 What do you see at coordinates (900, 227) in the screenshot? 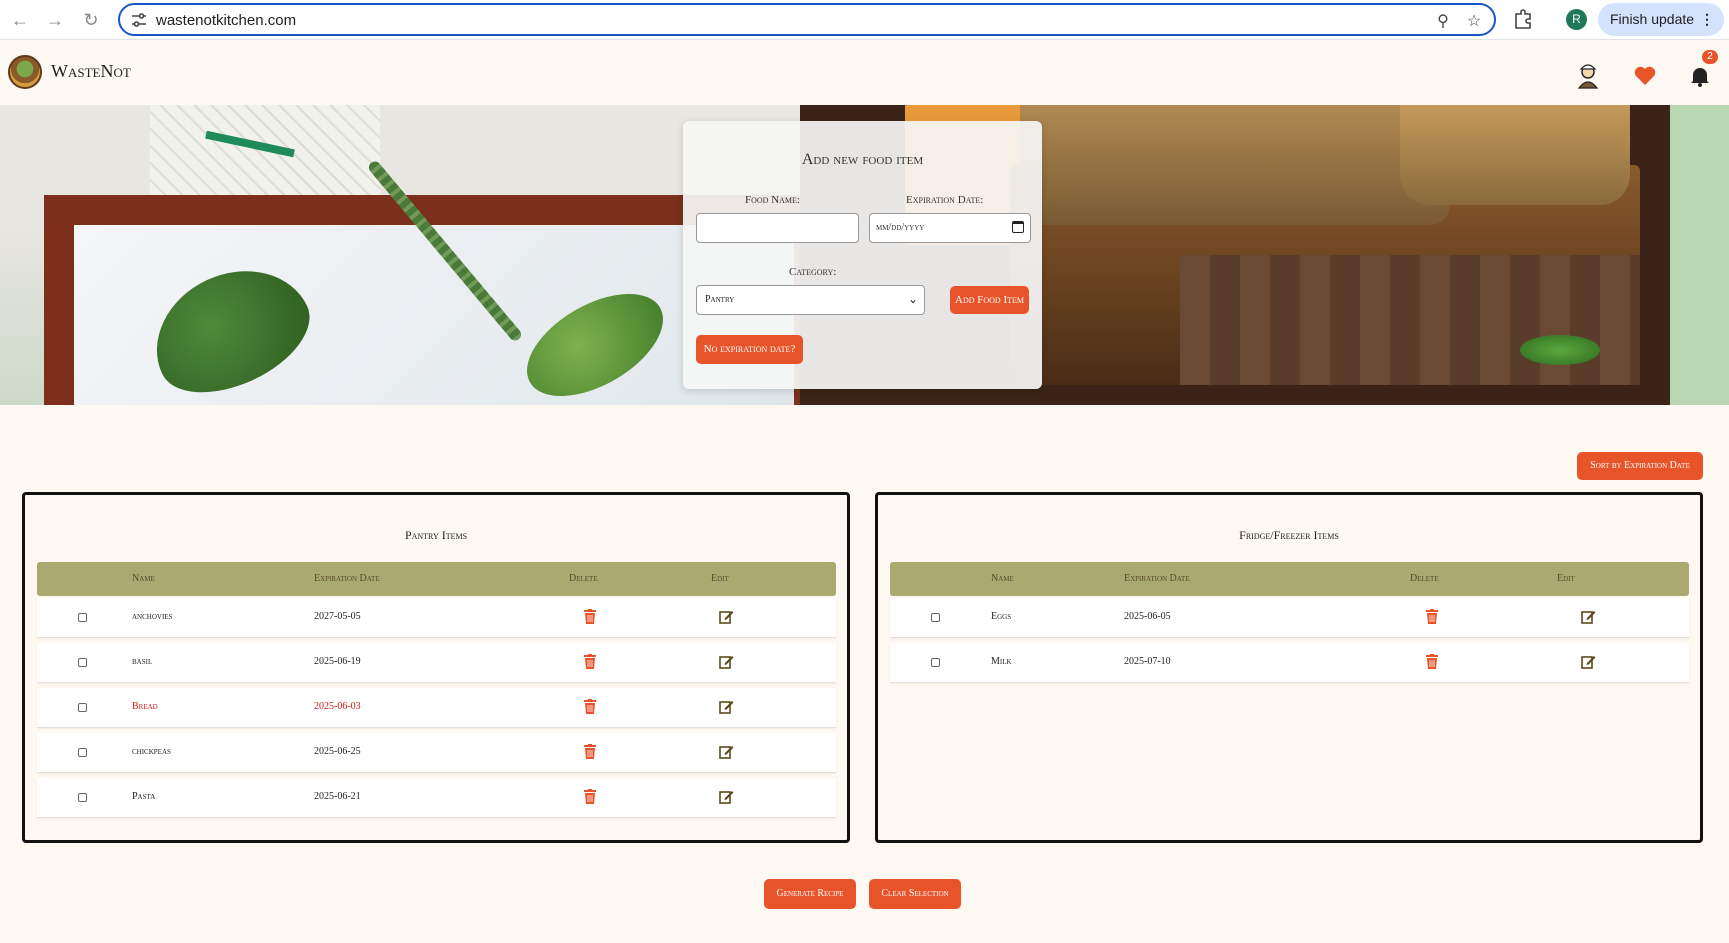
I see `expiration-date-placeholder: mm/dd/yyyy` at bounding box center [900, 227].